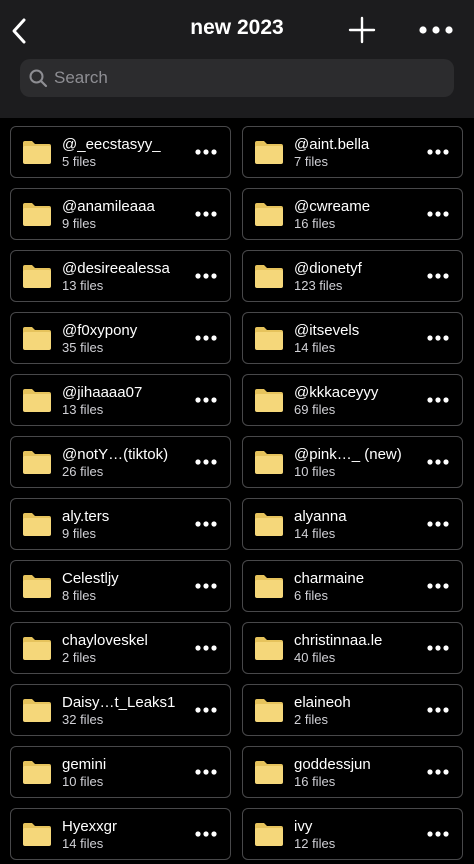 This screenshot has width=474, height=864. Describe the element at coordinates (100, 330) in the screenshot. I see `folder-name: @f0xypony` at that location.